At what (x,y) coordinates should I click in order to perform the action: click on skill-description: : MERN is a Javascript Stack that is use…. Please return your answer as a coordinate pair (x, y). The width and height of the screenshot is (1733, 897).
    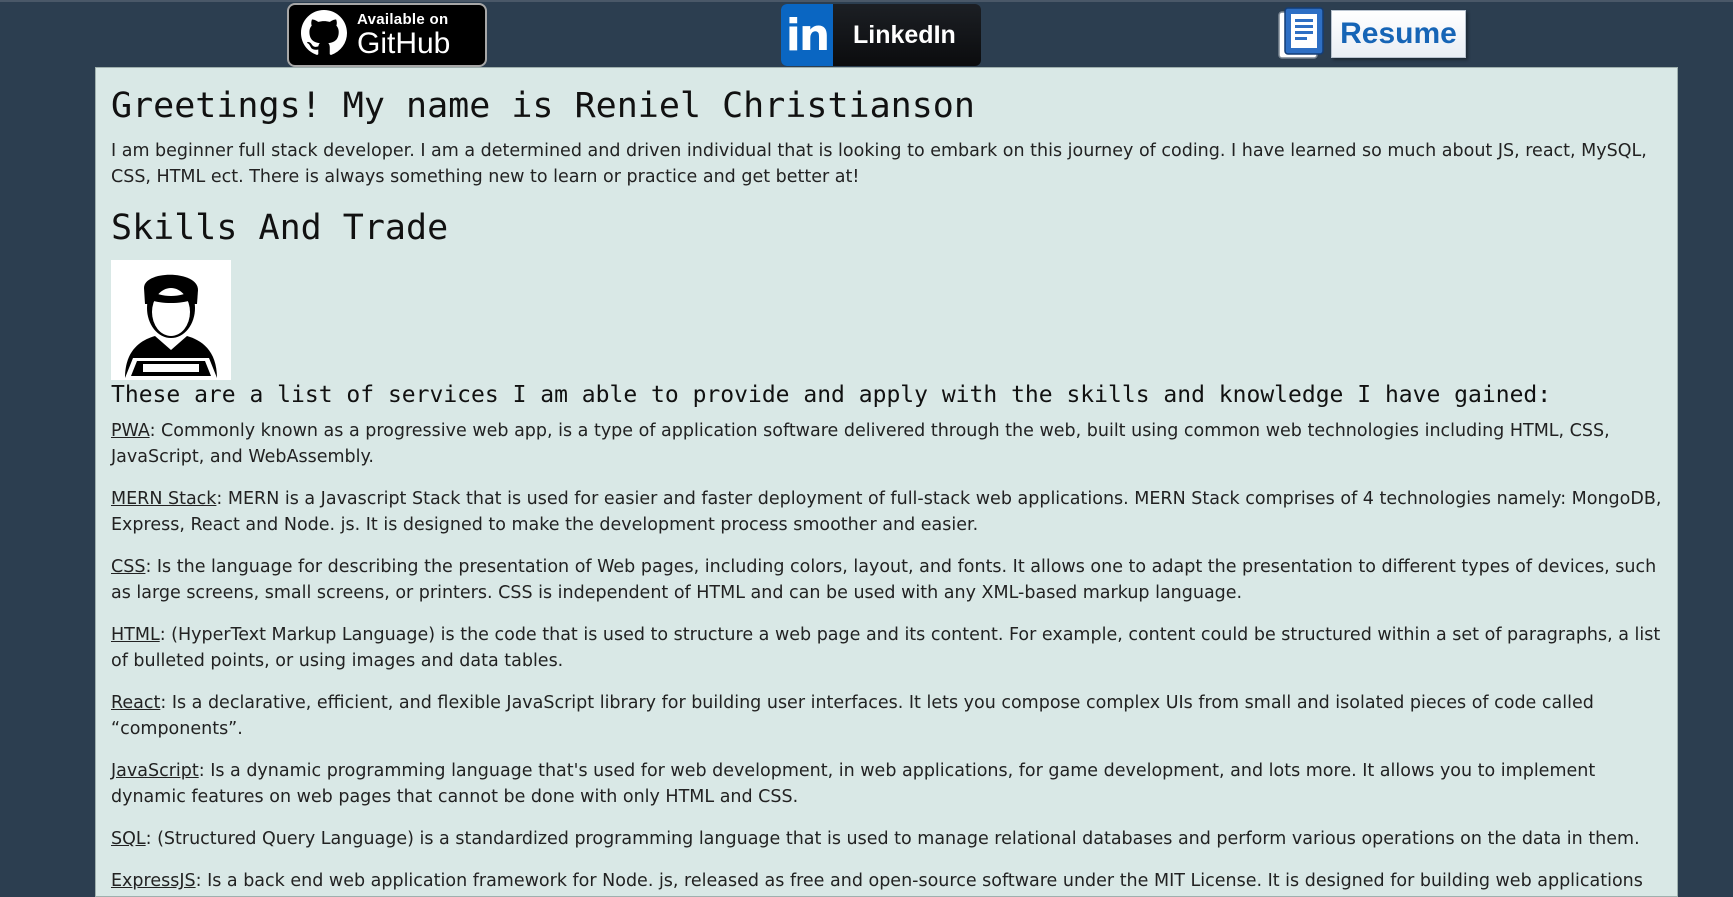
    Looking at the image, I should click on (886, 512).